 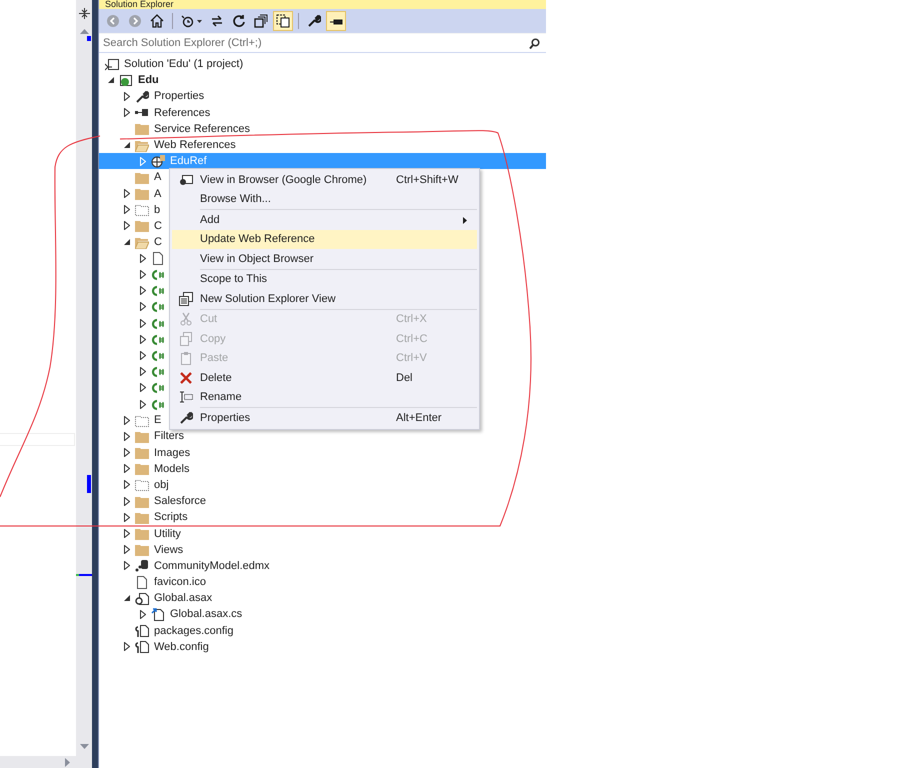 I want to click on shortcut-label: Ctrl+X, so click(x=412, y=319).